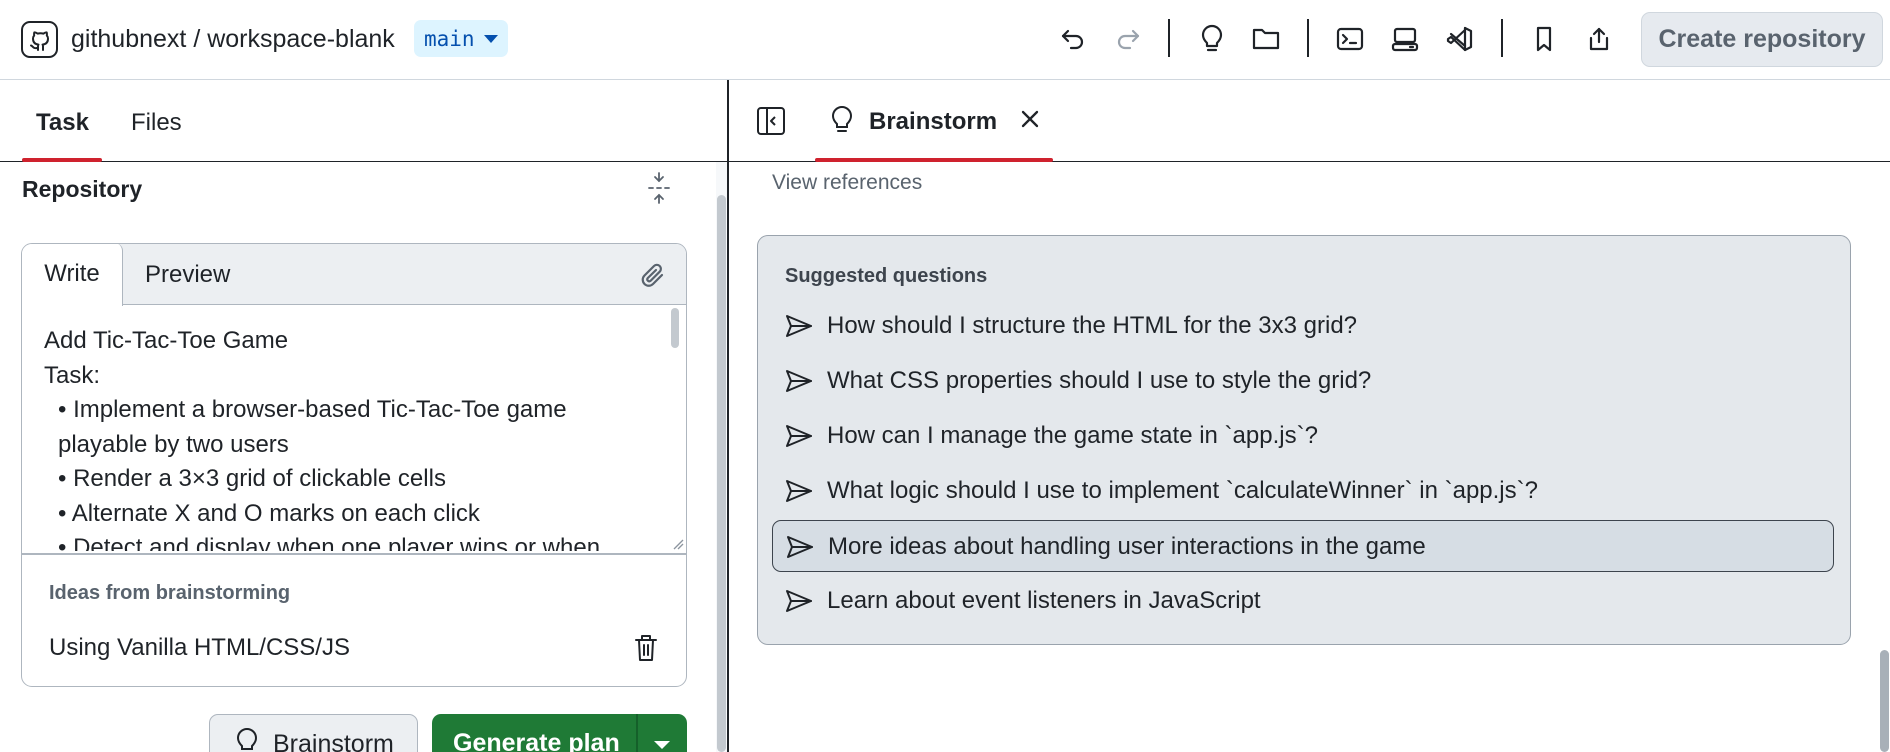 Image resolution: width=1890 pixels, height=752 pixels. What do you see at coordinates (1460, 39) in the screenshot?
I see `vscode-icon` at bounding box center [1460, 39].